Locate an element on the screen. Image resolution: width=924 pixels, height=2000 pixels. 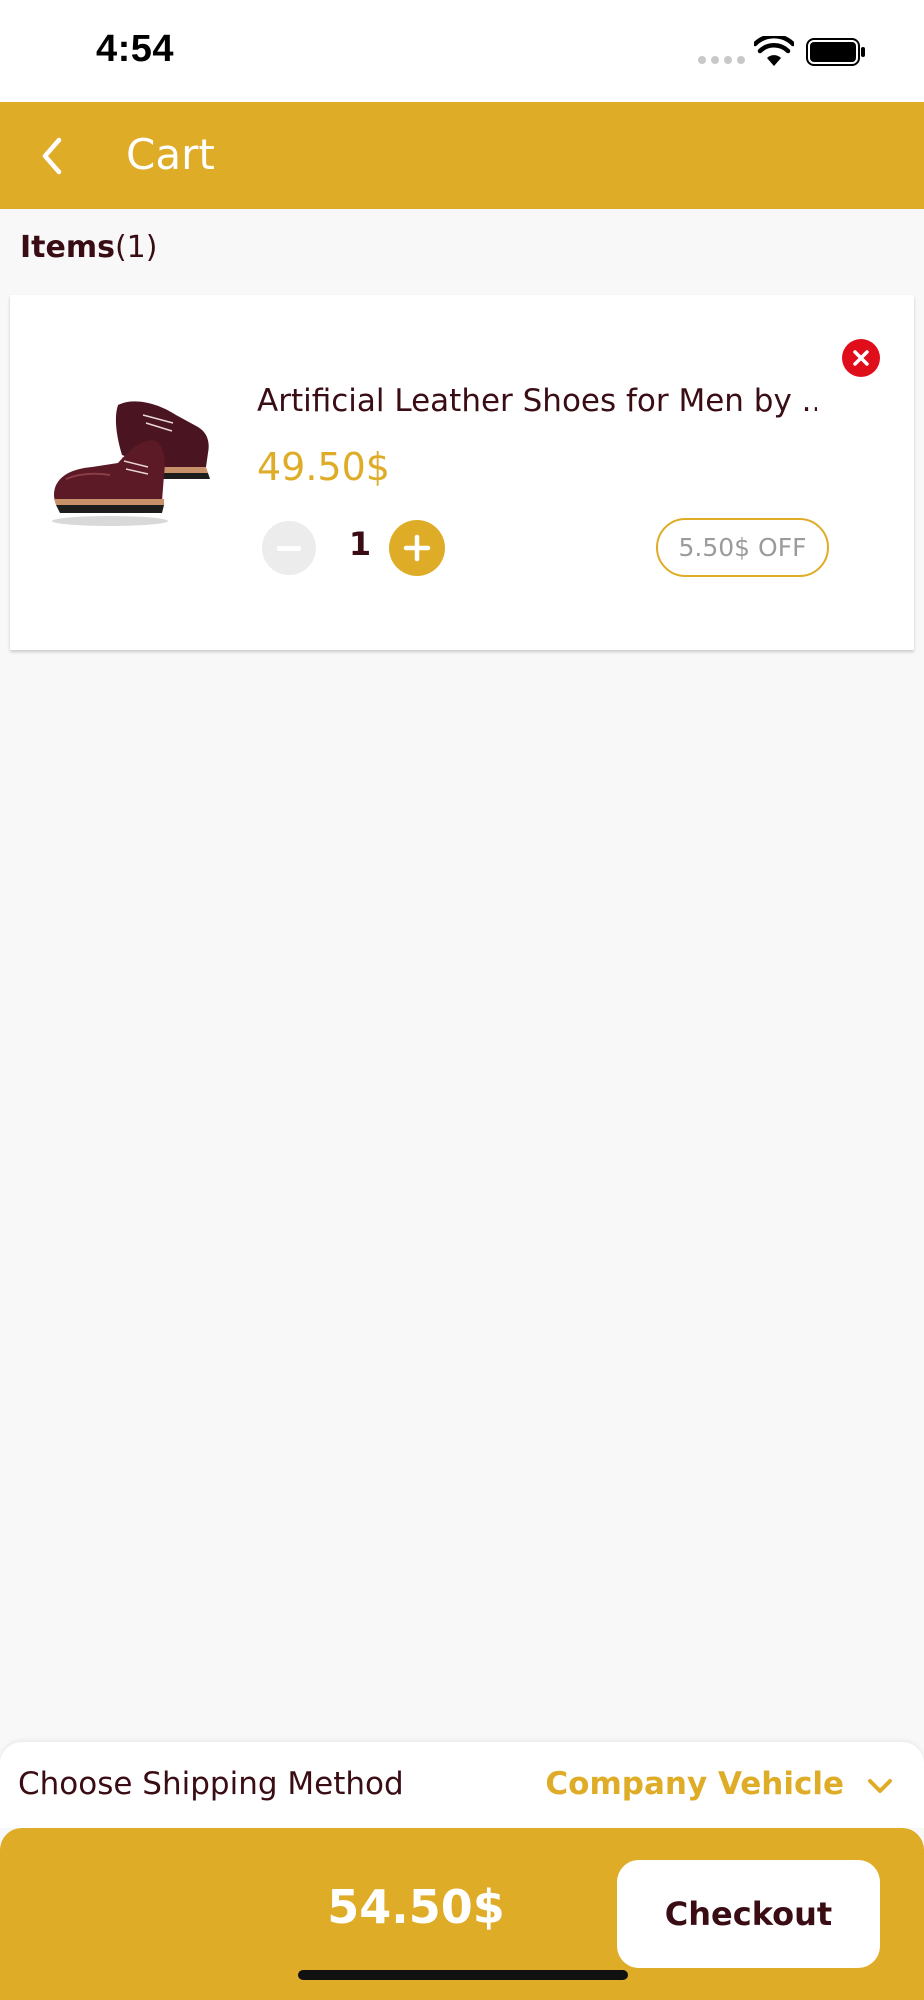
close-icon is located at coordinates (861, 358).